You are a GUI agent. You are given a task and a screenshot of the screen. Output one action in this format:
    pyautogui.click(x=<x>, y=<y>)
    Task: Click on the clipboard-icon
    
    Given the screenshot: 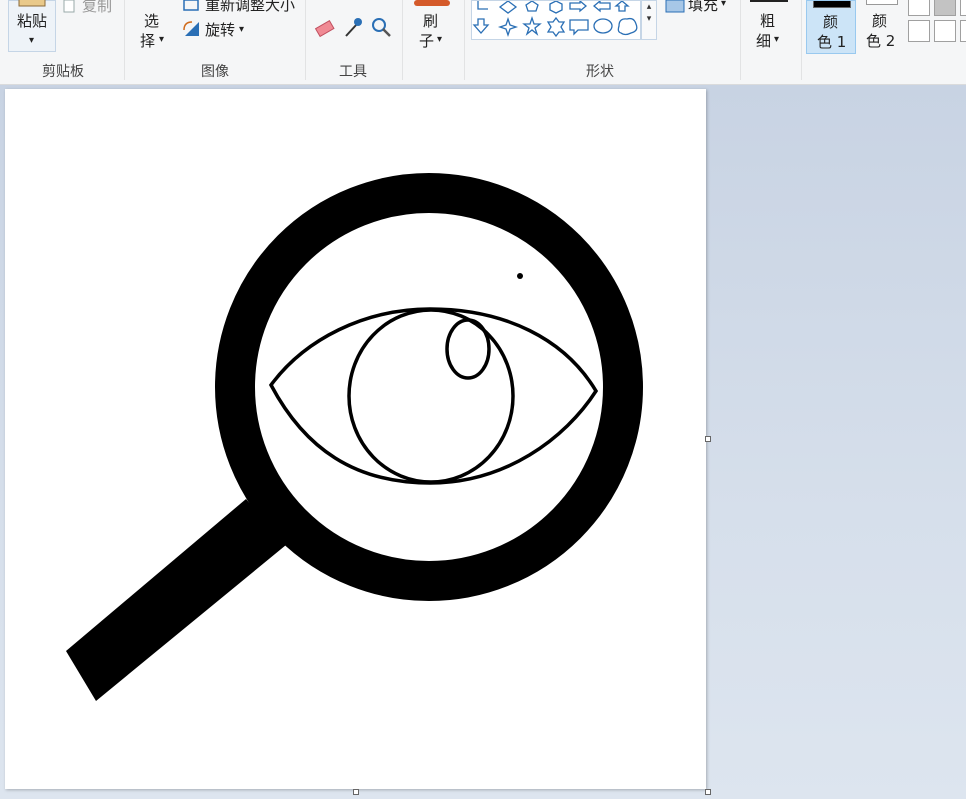 What is the action you would take?
    pyautogui.click(x=32, y=3)
    